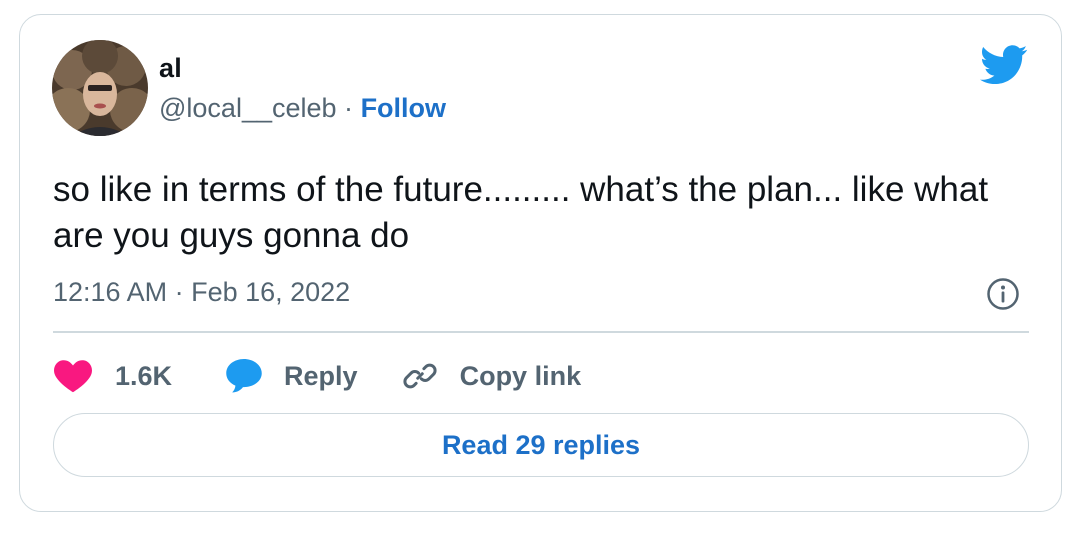 The height and width of the screenshot is (533, 1083). What do you see at coordinates (100, 88) in the screenshot?
I see `avatar` at bounding box center [100, 88].